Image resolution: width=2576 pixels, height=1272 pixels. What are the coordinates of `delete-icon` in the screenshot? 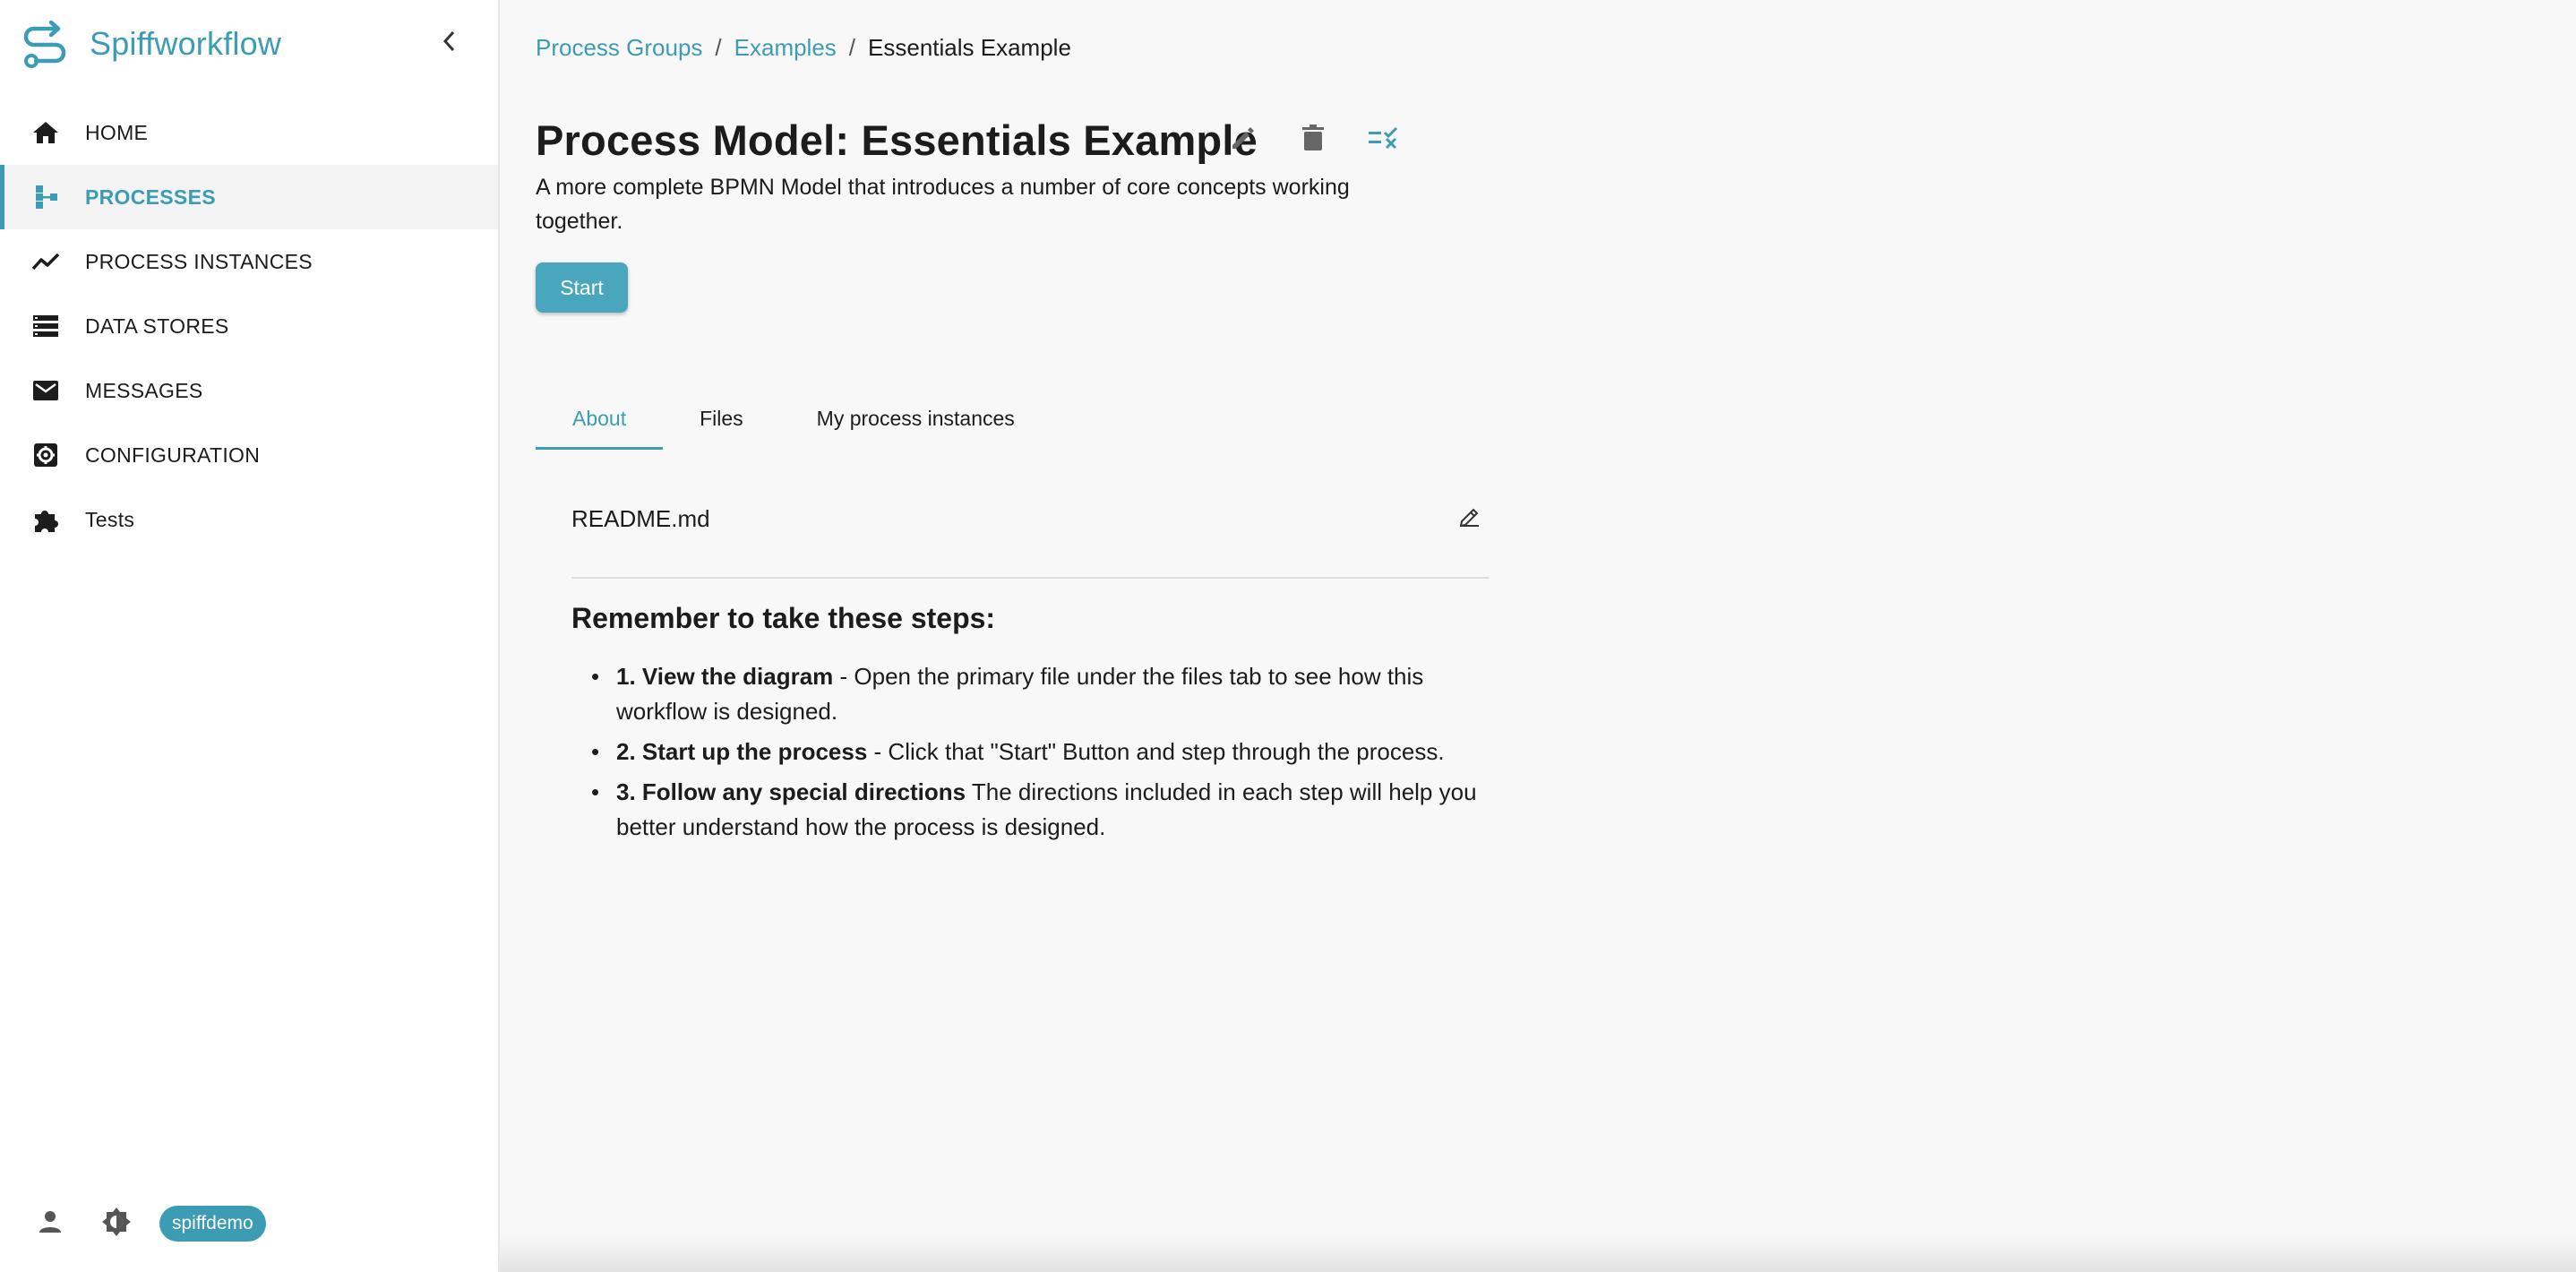 It's located at (1313, 141).